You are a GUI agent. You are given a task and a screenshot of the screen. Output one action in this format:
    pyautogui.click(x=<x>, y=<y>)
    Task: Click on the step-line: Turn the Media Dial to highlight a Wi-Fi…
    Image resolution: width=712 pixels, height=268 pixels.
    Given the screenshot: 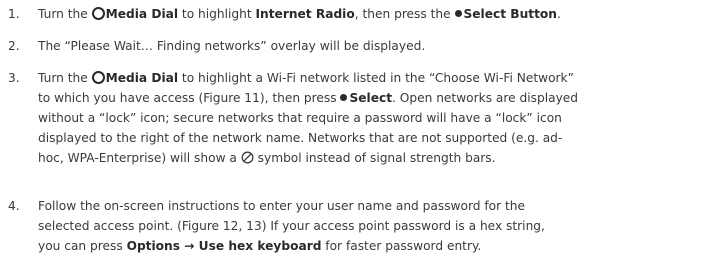 What is the action you would take?
    pyautogui.click(x=373, y=78)
    